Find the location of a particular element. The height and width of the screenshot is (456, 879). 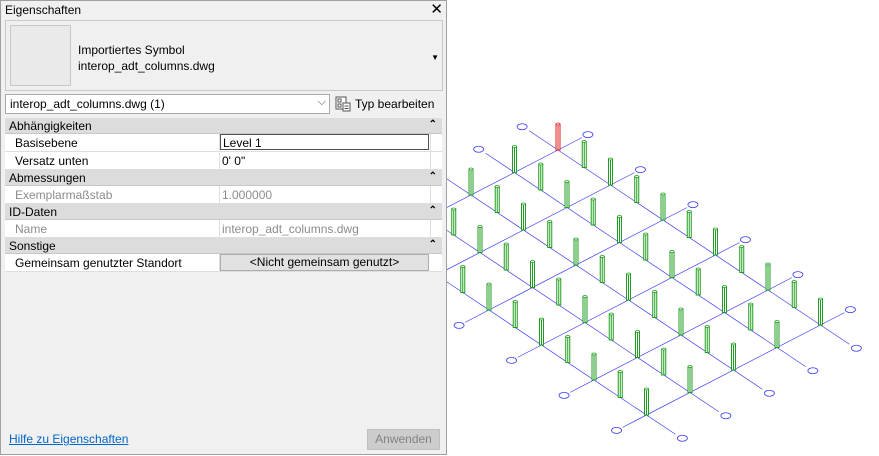

instance-filter-value: interop_adt_columns.dwg (1) is located at coordinates (87, 104).